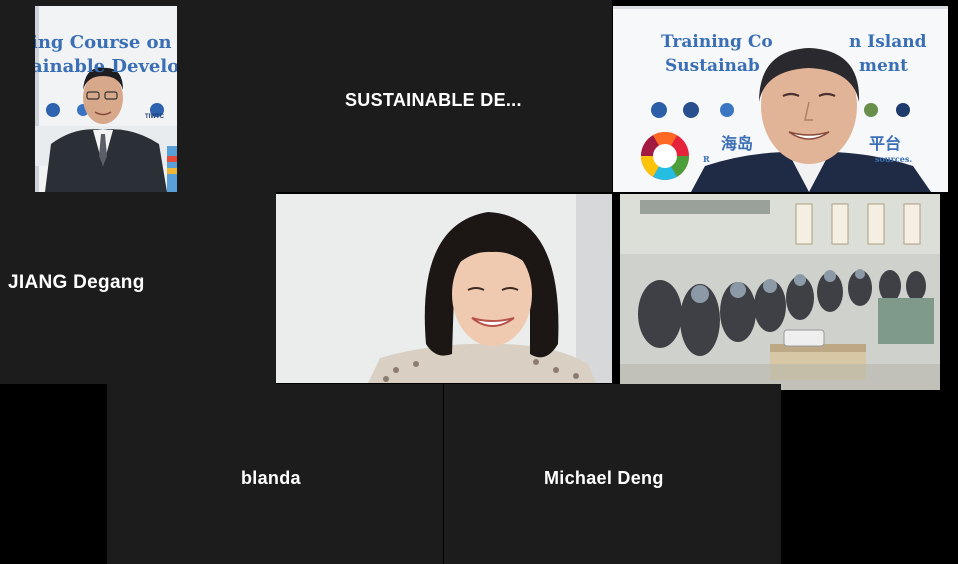 The width and height of the screenshot is (958, 564). Describe the element at coordinates (106, 42) in the screenshot. I see `banner-title-left-line1: ing Course on I` at that location.